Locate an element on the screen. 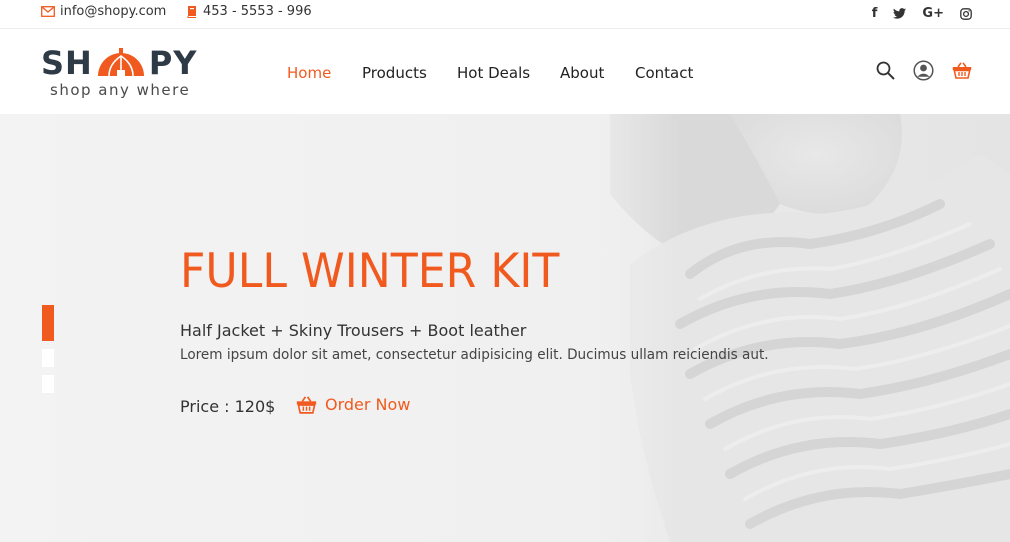 The image size is (1010, 542). nav-home: Home is located at coordinates (309, 73).